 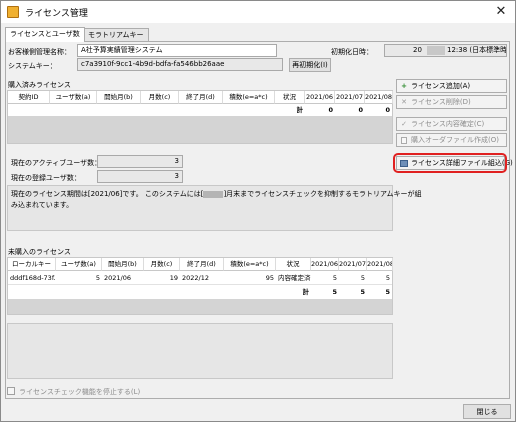 I want to click on cell-status: 内容確定済, so click(x=294, y=278).